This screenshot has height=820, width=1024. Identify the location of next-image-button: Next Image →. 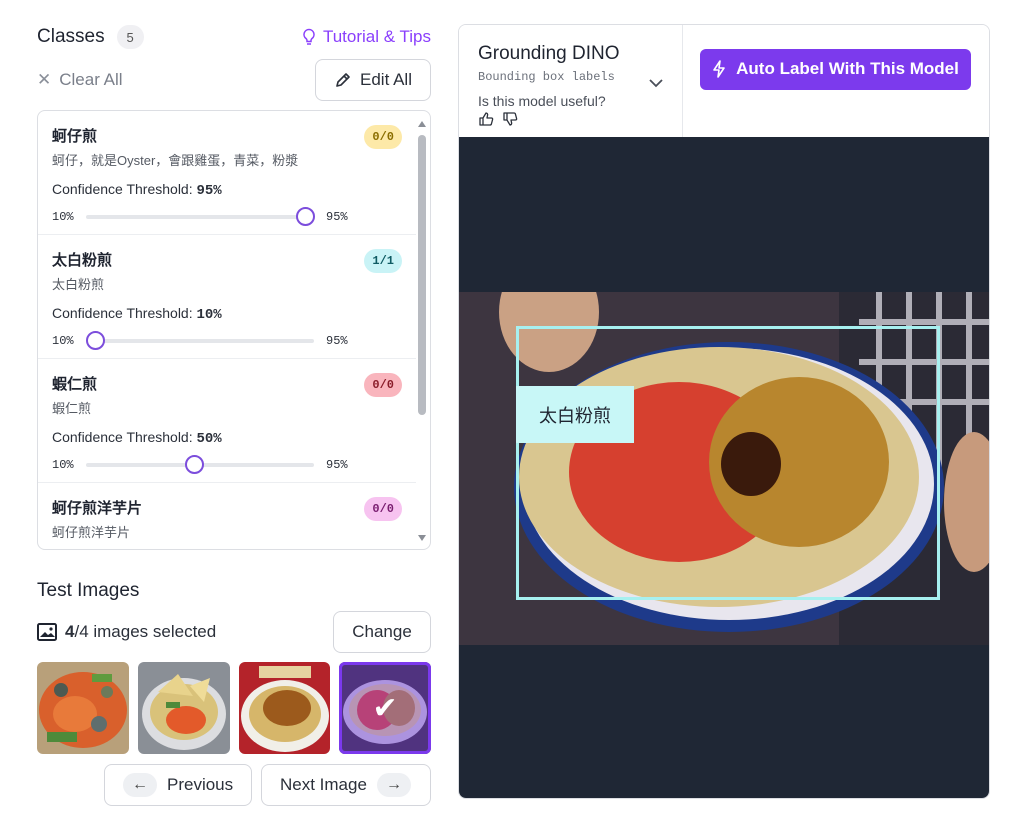
(346, 785).